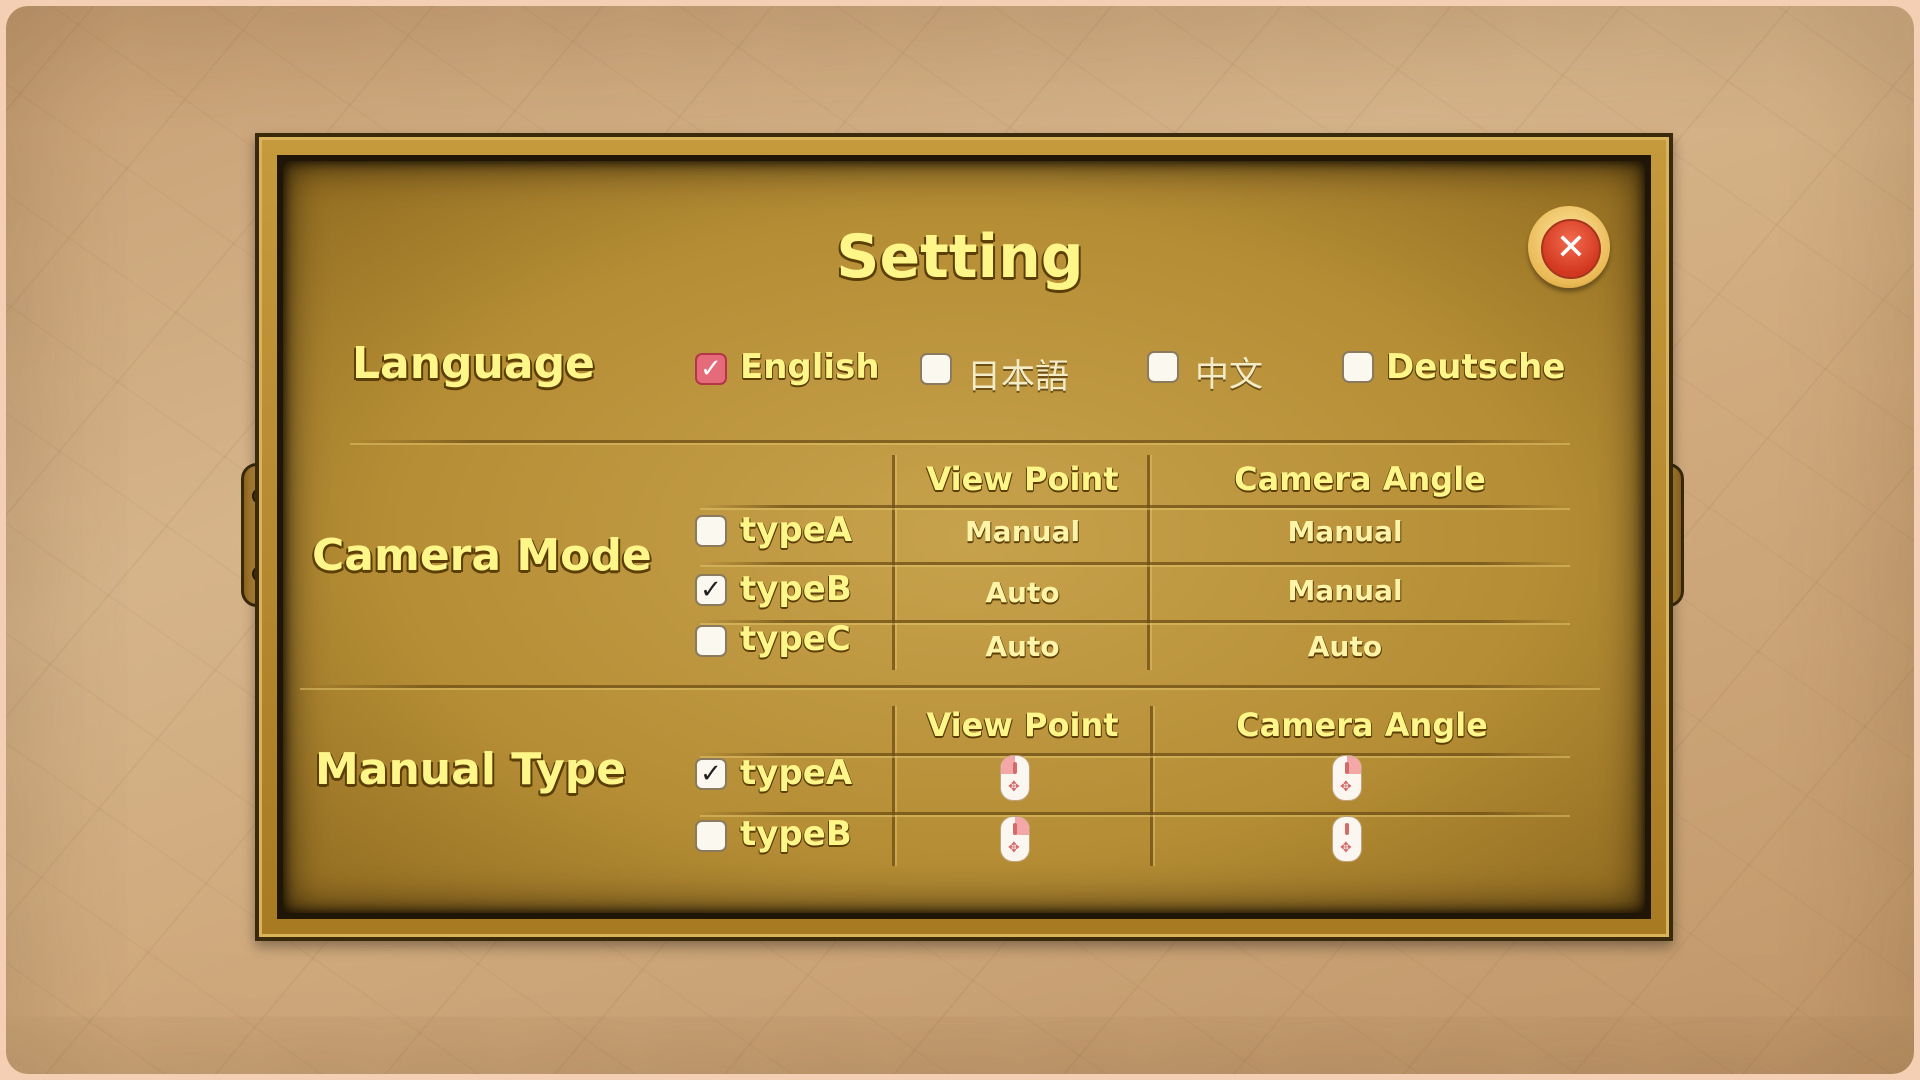 This screenshot has height=1080, width=1920. What do you see at coordinates (1022, 479) in the screenshot?
I see `camera-mode-header-view-point: View Point` at bounding box center [1022, 479].